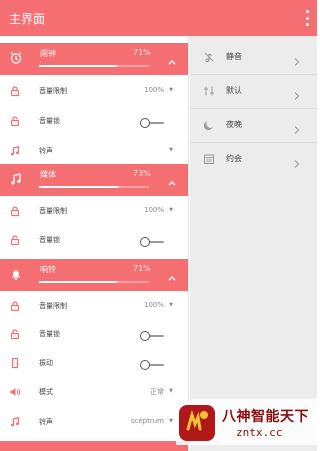 This screenshot has height=451, width=320. Describe the element at coordinates (253, 126) in the screenshot. I see `profile-item-night: 夜晚` at that location.